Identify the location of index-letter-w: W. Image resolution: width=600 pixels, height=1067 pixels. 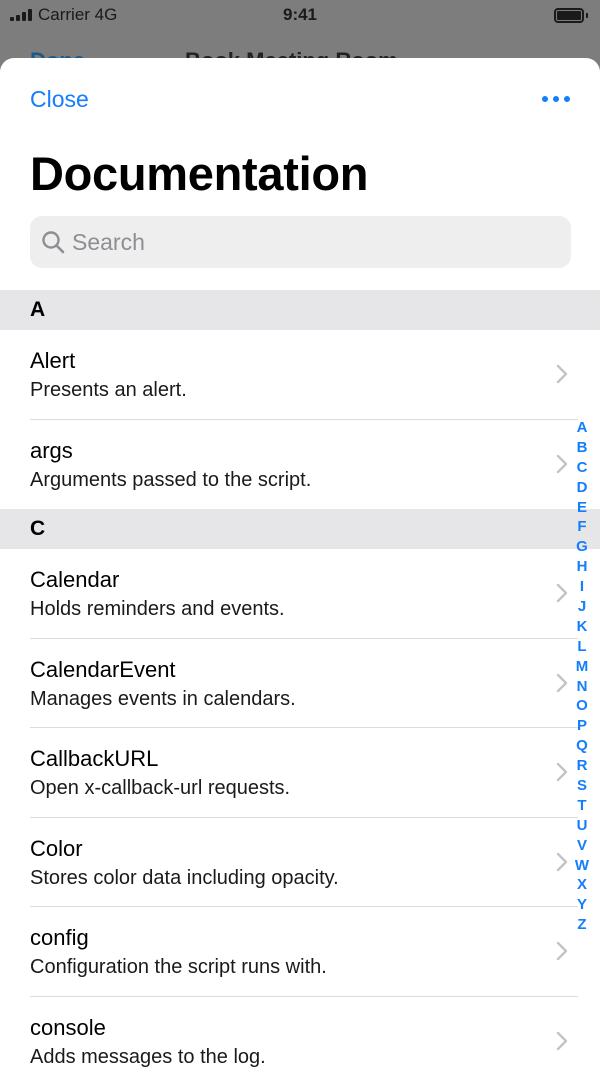
(582, 866).